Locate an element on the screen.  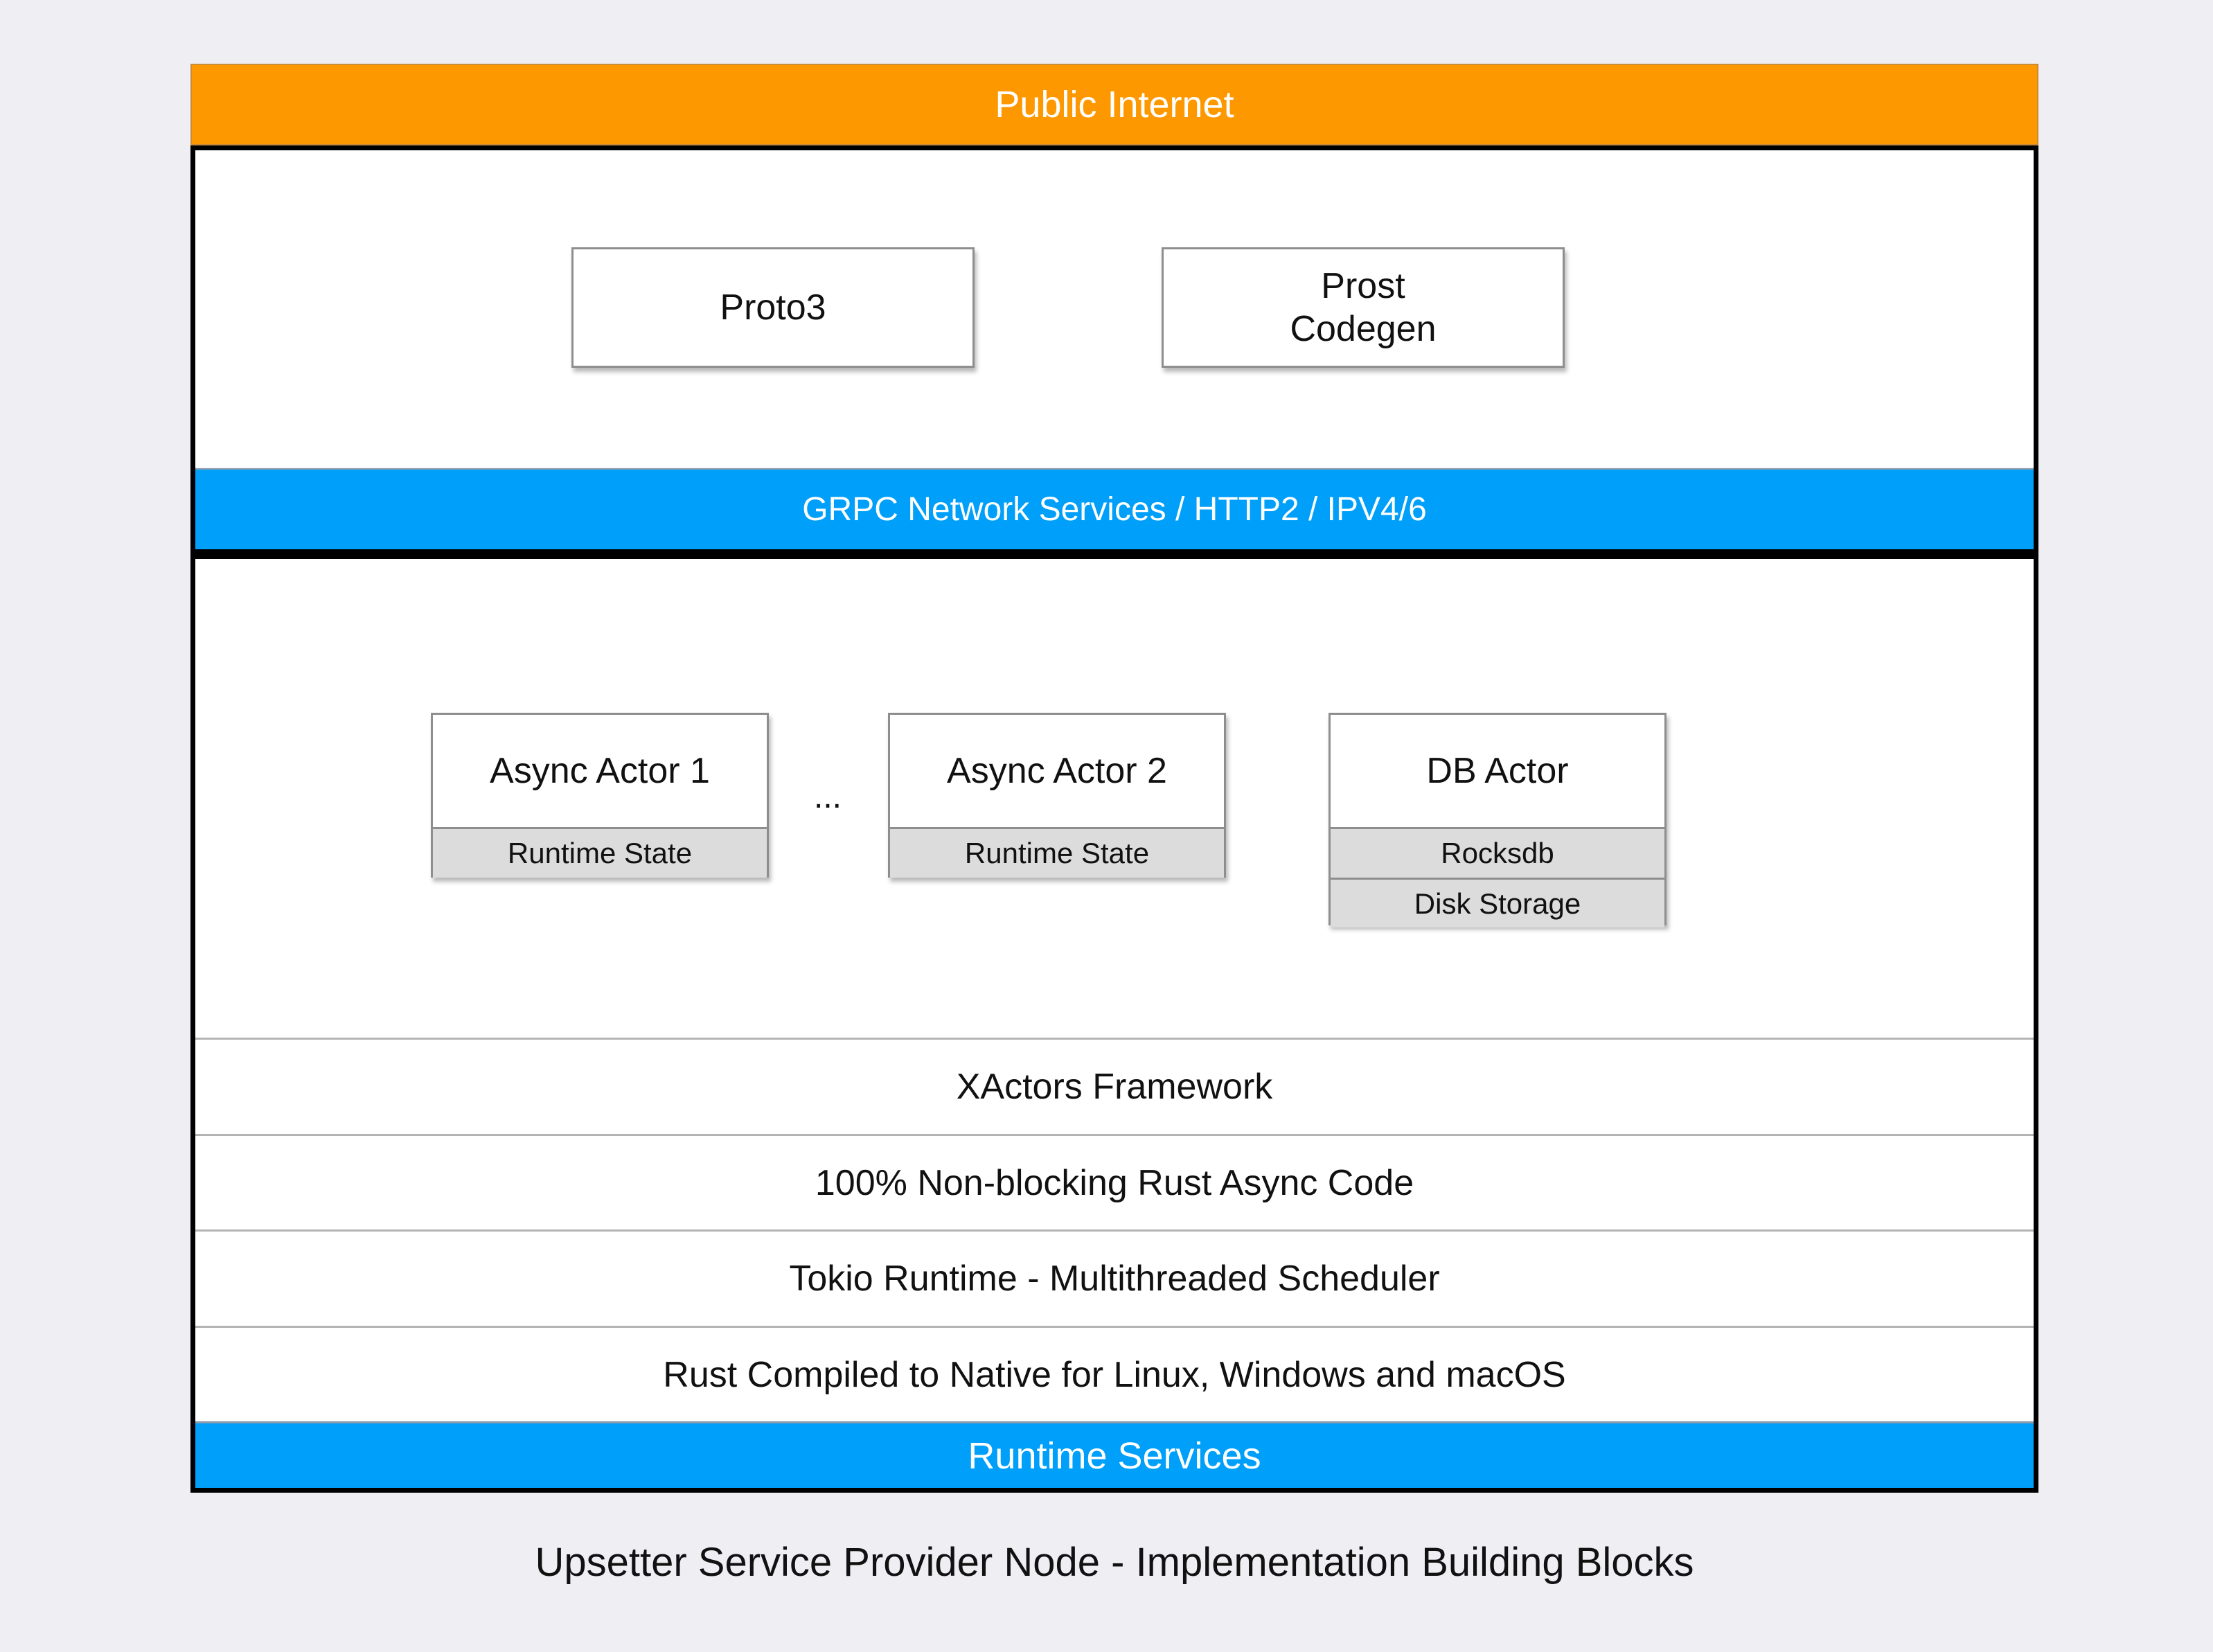
tokio-runtime-layer: Tokio Runtime - Multithreaded Scheduler is located at coordinates (1114, 1277).